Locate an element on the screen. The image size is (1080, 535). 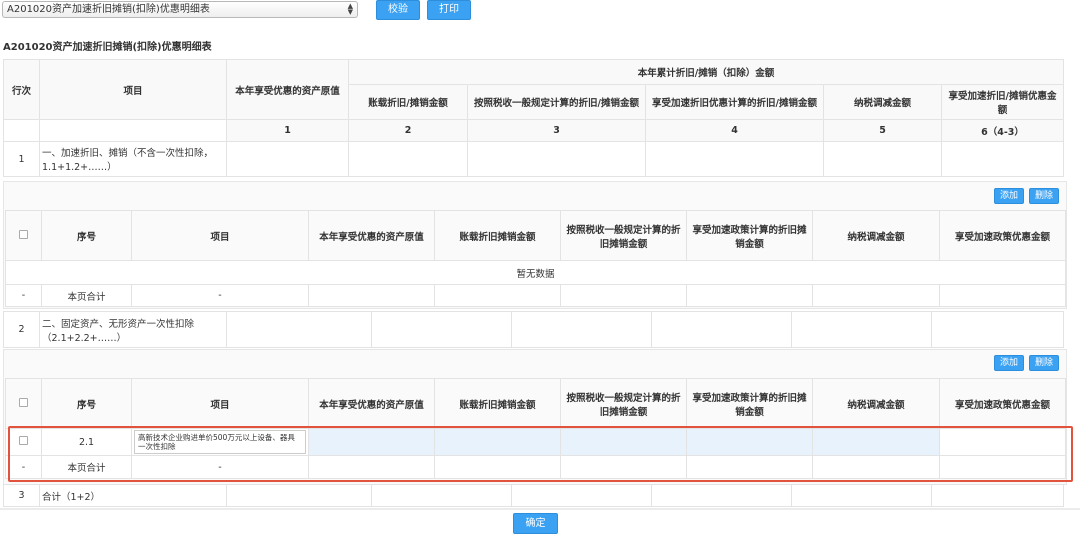
header-num-6: 6（4-3） is located at coordinates (1002, 130).